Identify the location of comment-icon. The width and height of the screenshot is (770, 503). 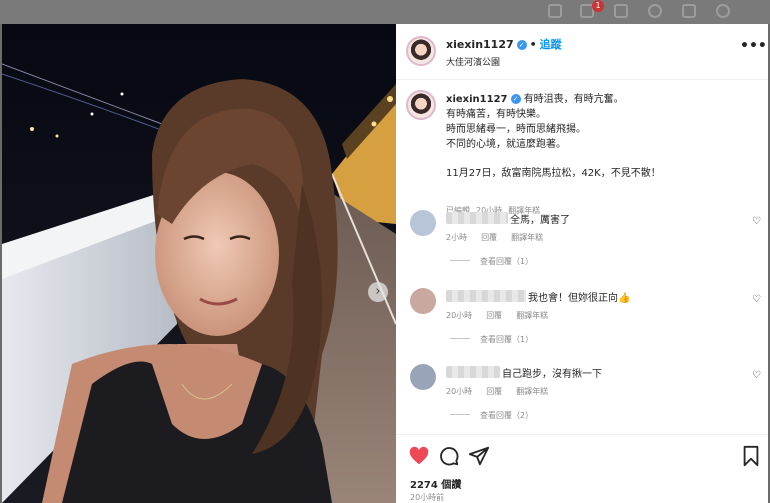
(449, 456).